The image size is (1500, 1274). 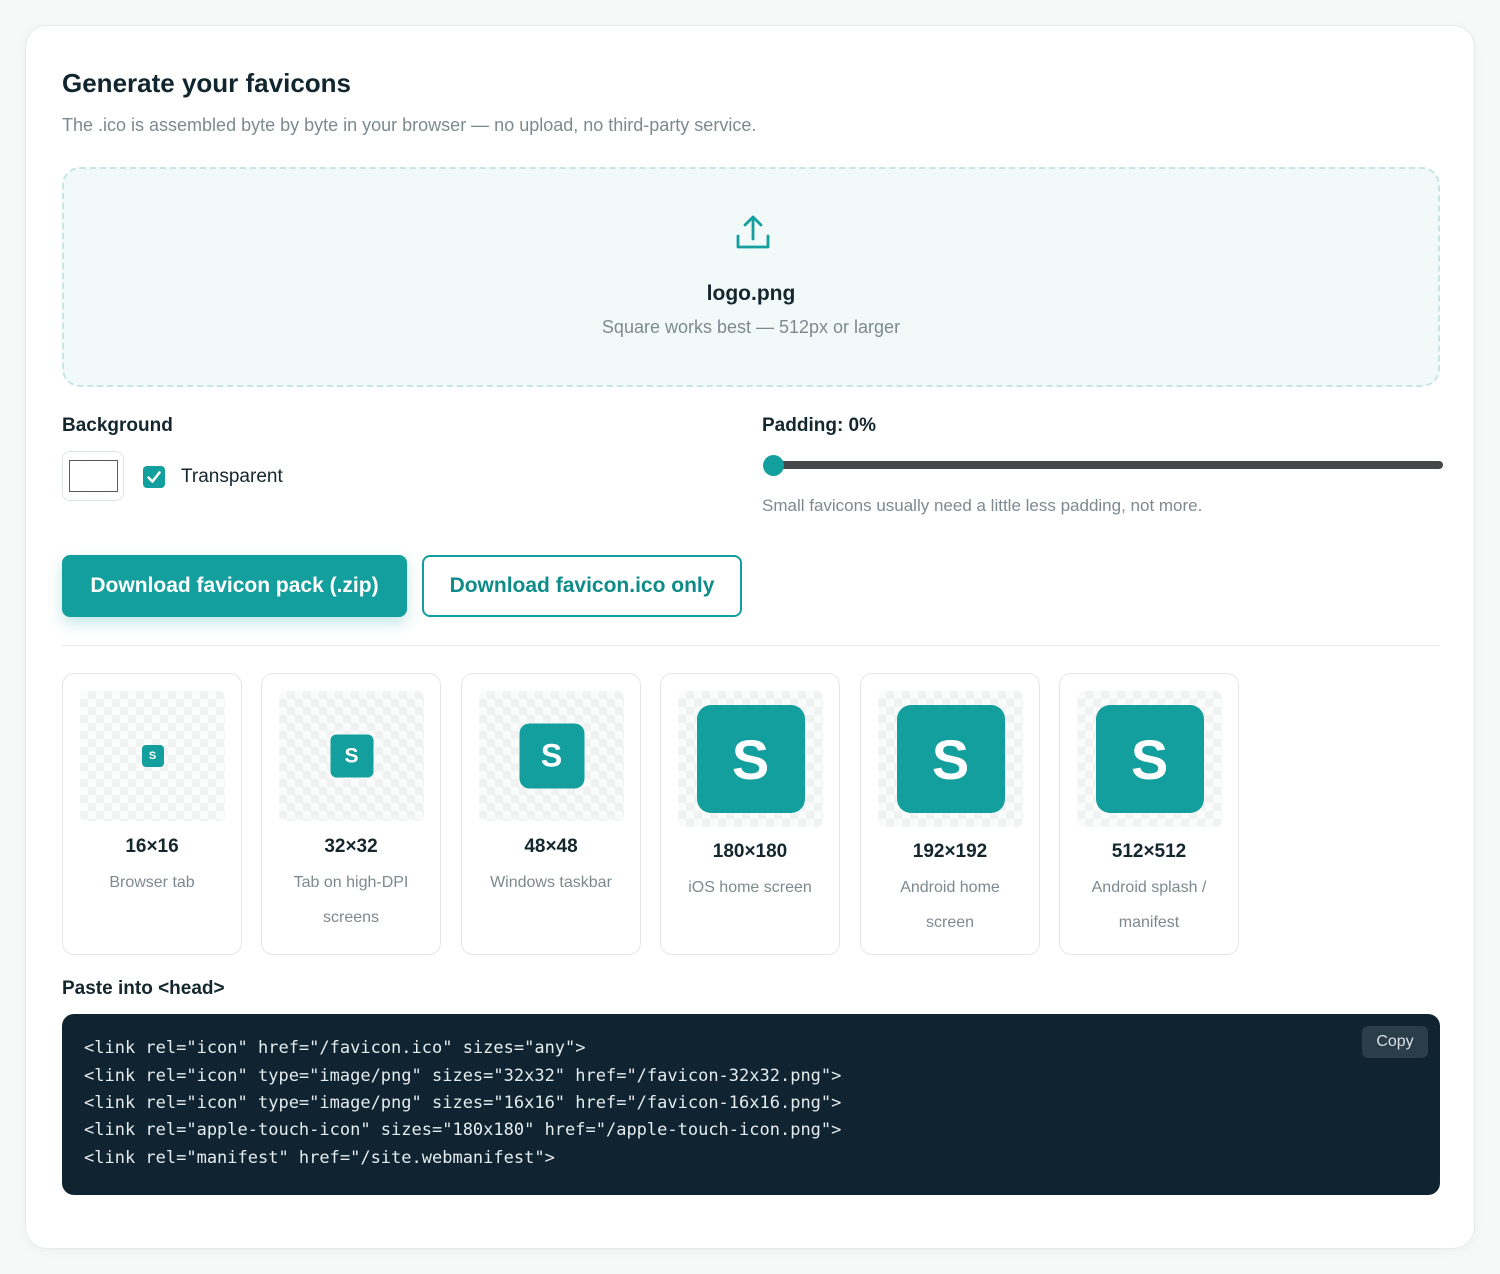 I want to click on preview-tile-192: S 192×192 Android home screen, so click(x=950, y=814).